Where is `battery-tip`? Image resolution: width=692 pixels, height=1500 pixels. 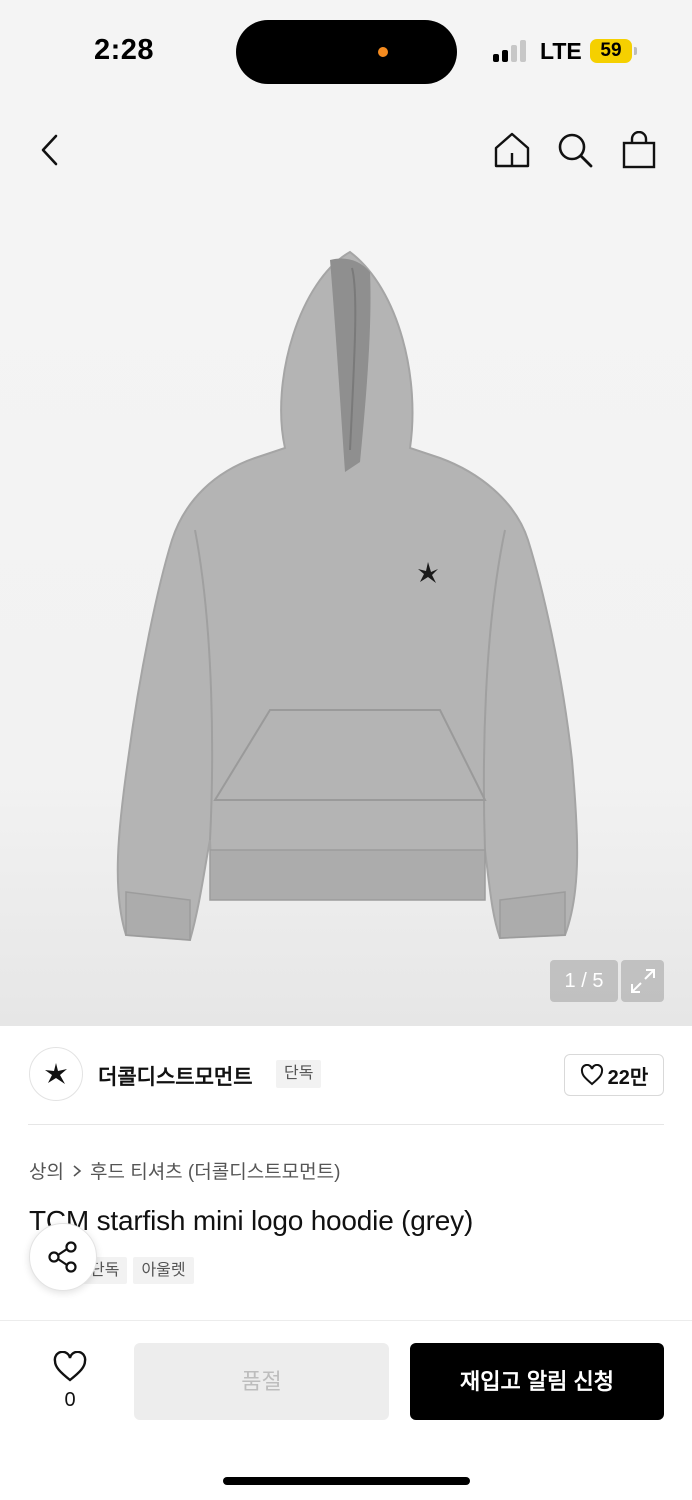 battery-tip is located at coordinates (635, 51).